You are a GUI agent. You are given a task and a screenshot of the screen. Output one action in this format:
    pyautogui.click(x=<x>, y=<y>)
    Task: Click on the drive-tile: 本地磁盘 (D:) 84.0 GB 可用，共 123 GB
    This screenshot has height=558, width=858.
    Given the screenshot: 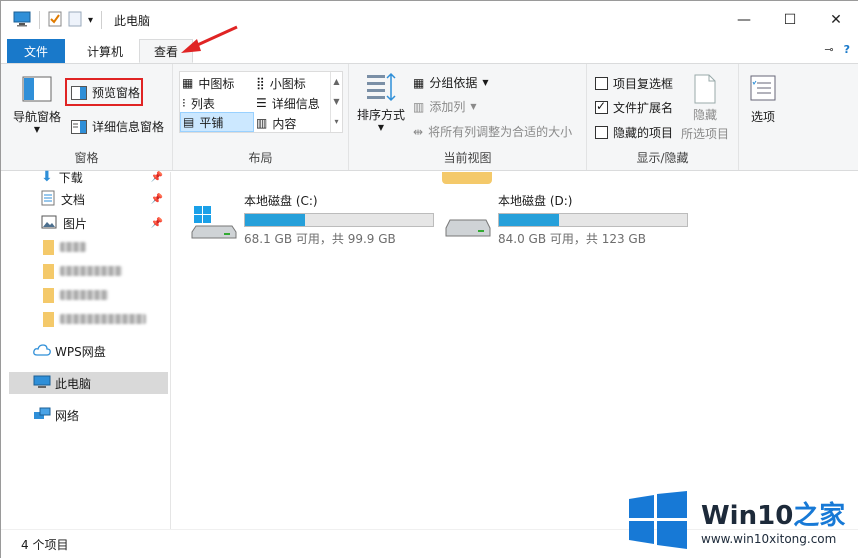 What is the action you would take?
    pyautogui.click(x=566, y=219)
    